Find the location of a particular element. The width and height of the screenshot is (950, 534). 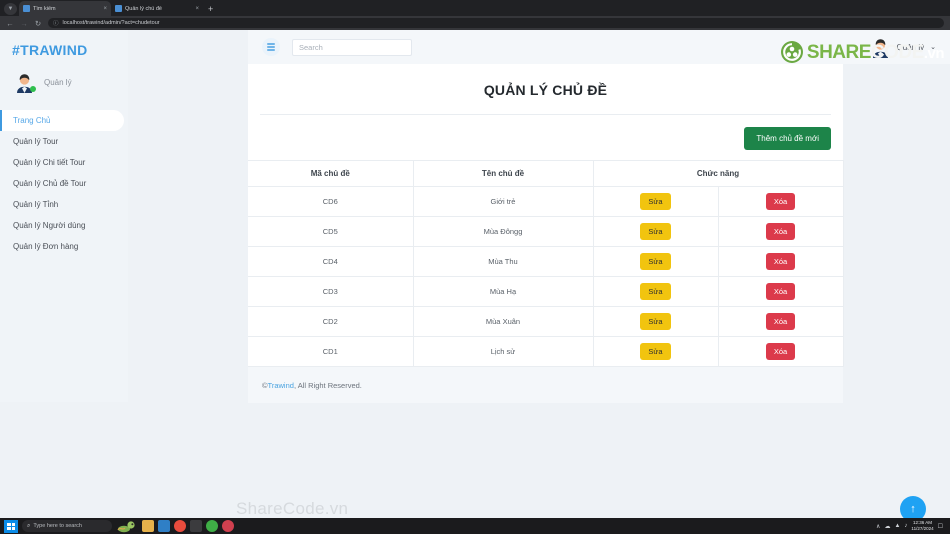

chevron-down-icon: ▼ is located at coordinates (10, 9).